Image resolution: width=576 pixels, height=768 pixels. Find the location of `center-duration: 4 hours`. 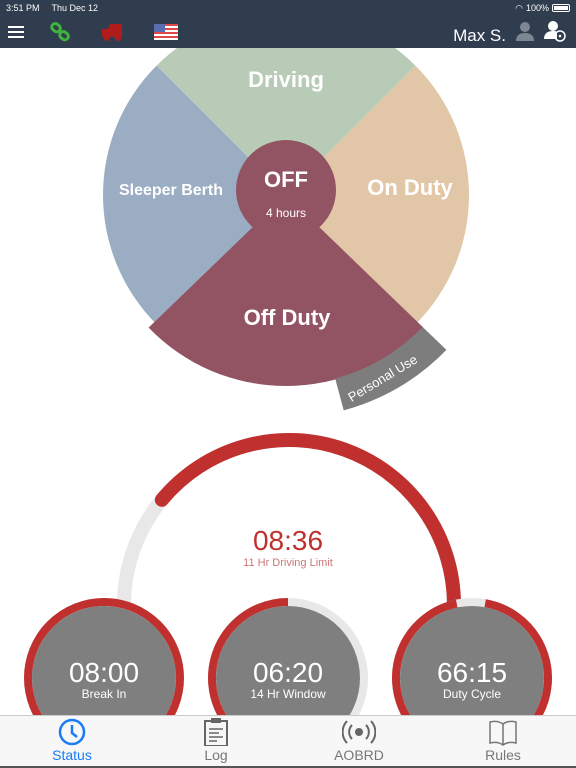

center-duration: 4 hours is located at coordinates (286, 213).